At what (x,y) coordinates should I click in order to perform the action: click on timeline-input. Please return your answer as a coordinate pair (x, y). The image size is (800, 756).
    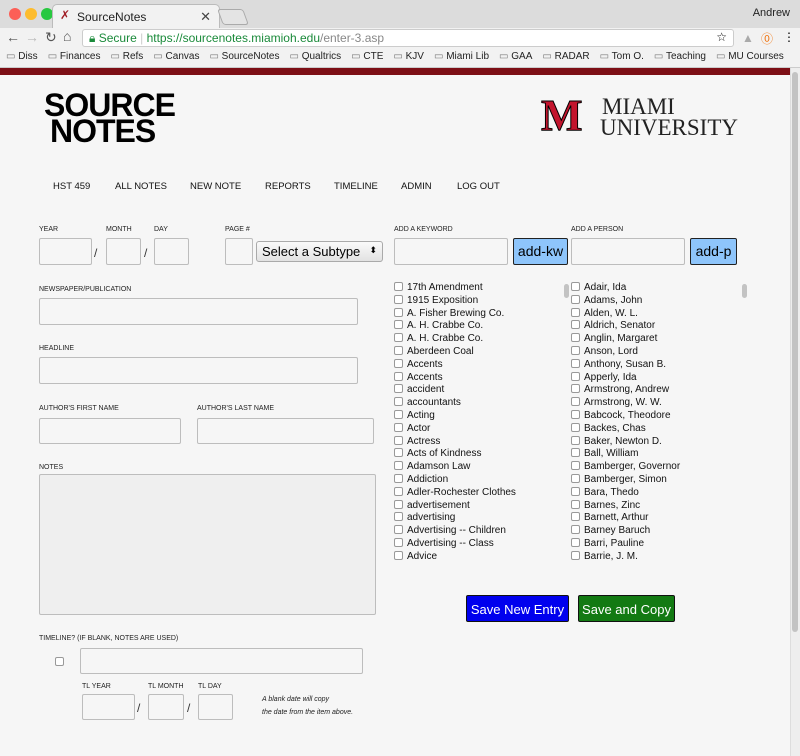
    Looking at the image, I should click on (221, 661).